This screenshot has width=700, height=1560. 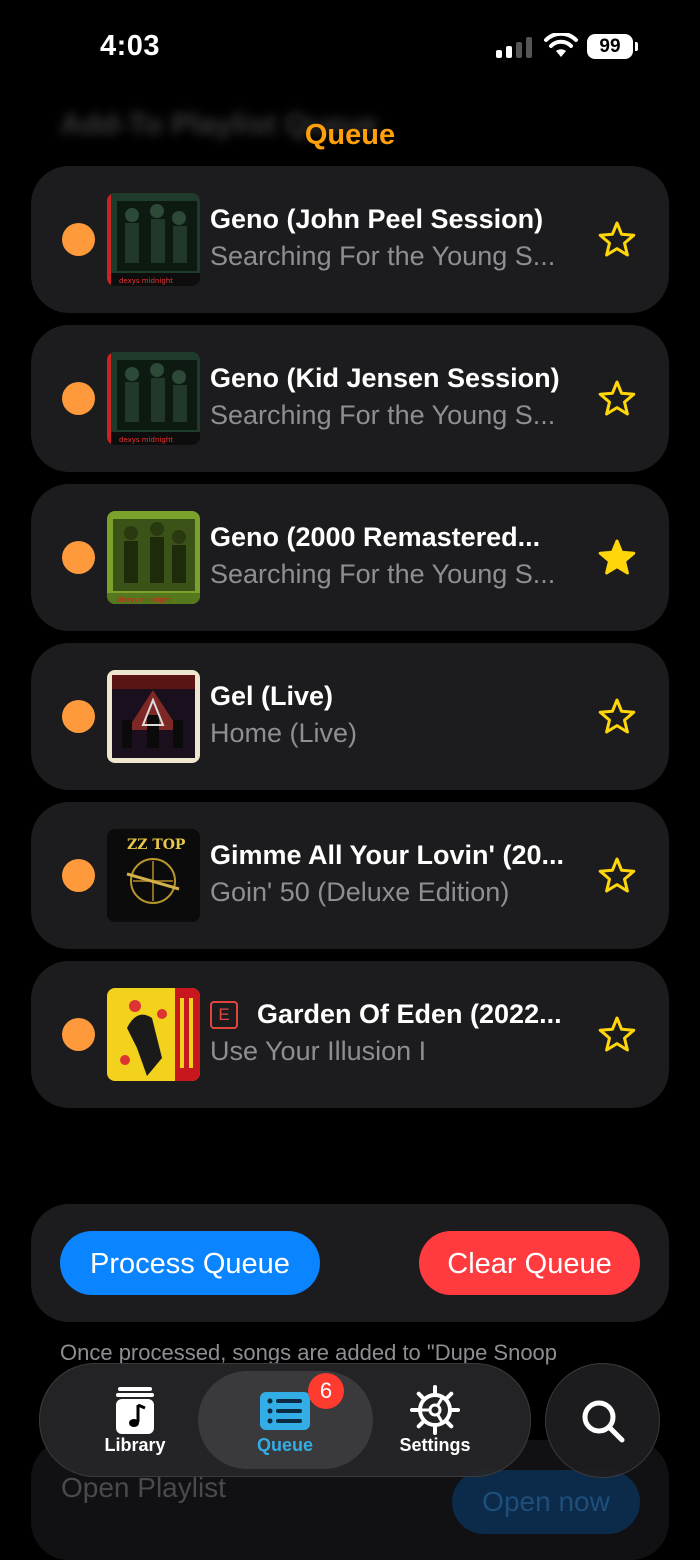 I want to click on process-queue-button: Process Queue, so click(x=190, y=1263).